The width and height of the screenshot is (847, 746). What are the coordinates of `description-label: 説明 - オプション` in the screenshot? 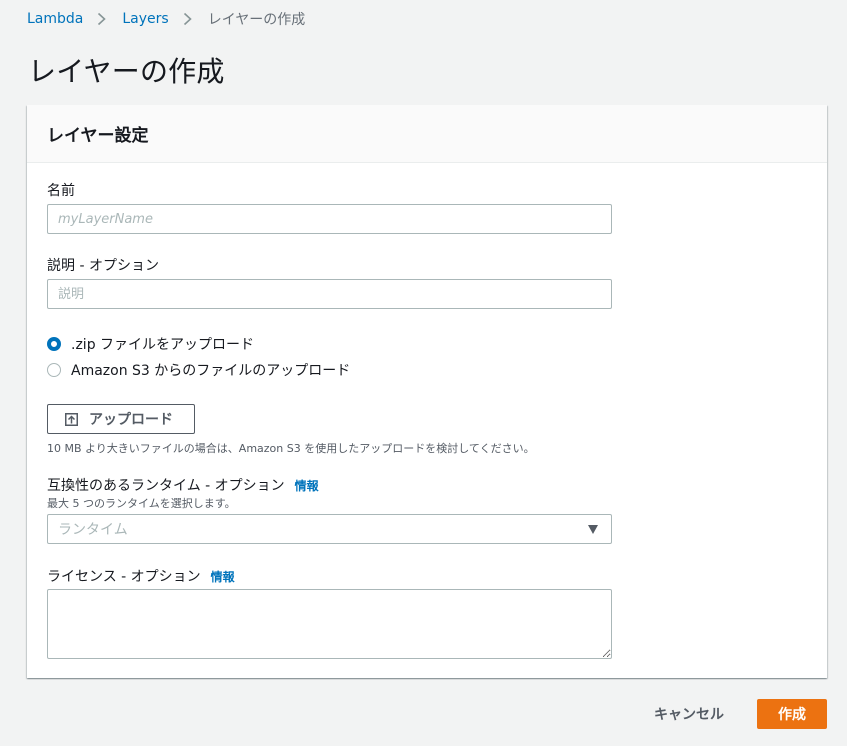 It's located at (103, 266).